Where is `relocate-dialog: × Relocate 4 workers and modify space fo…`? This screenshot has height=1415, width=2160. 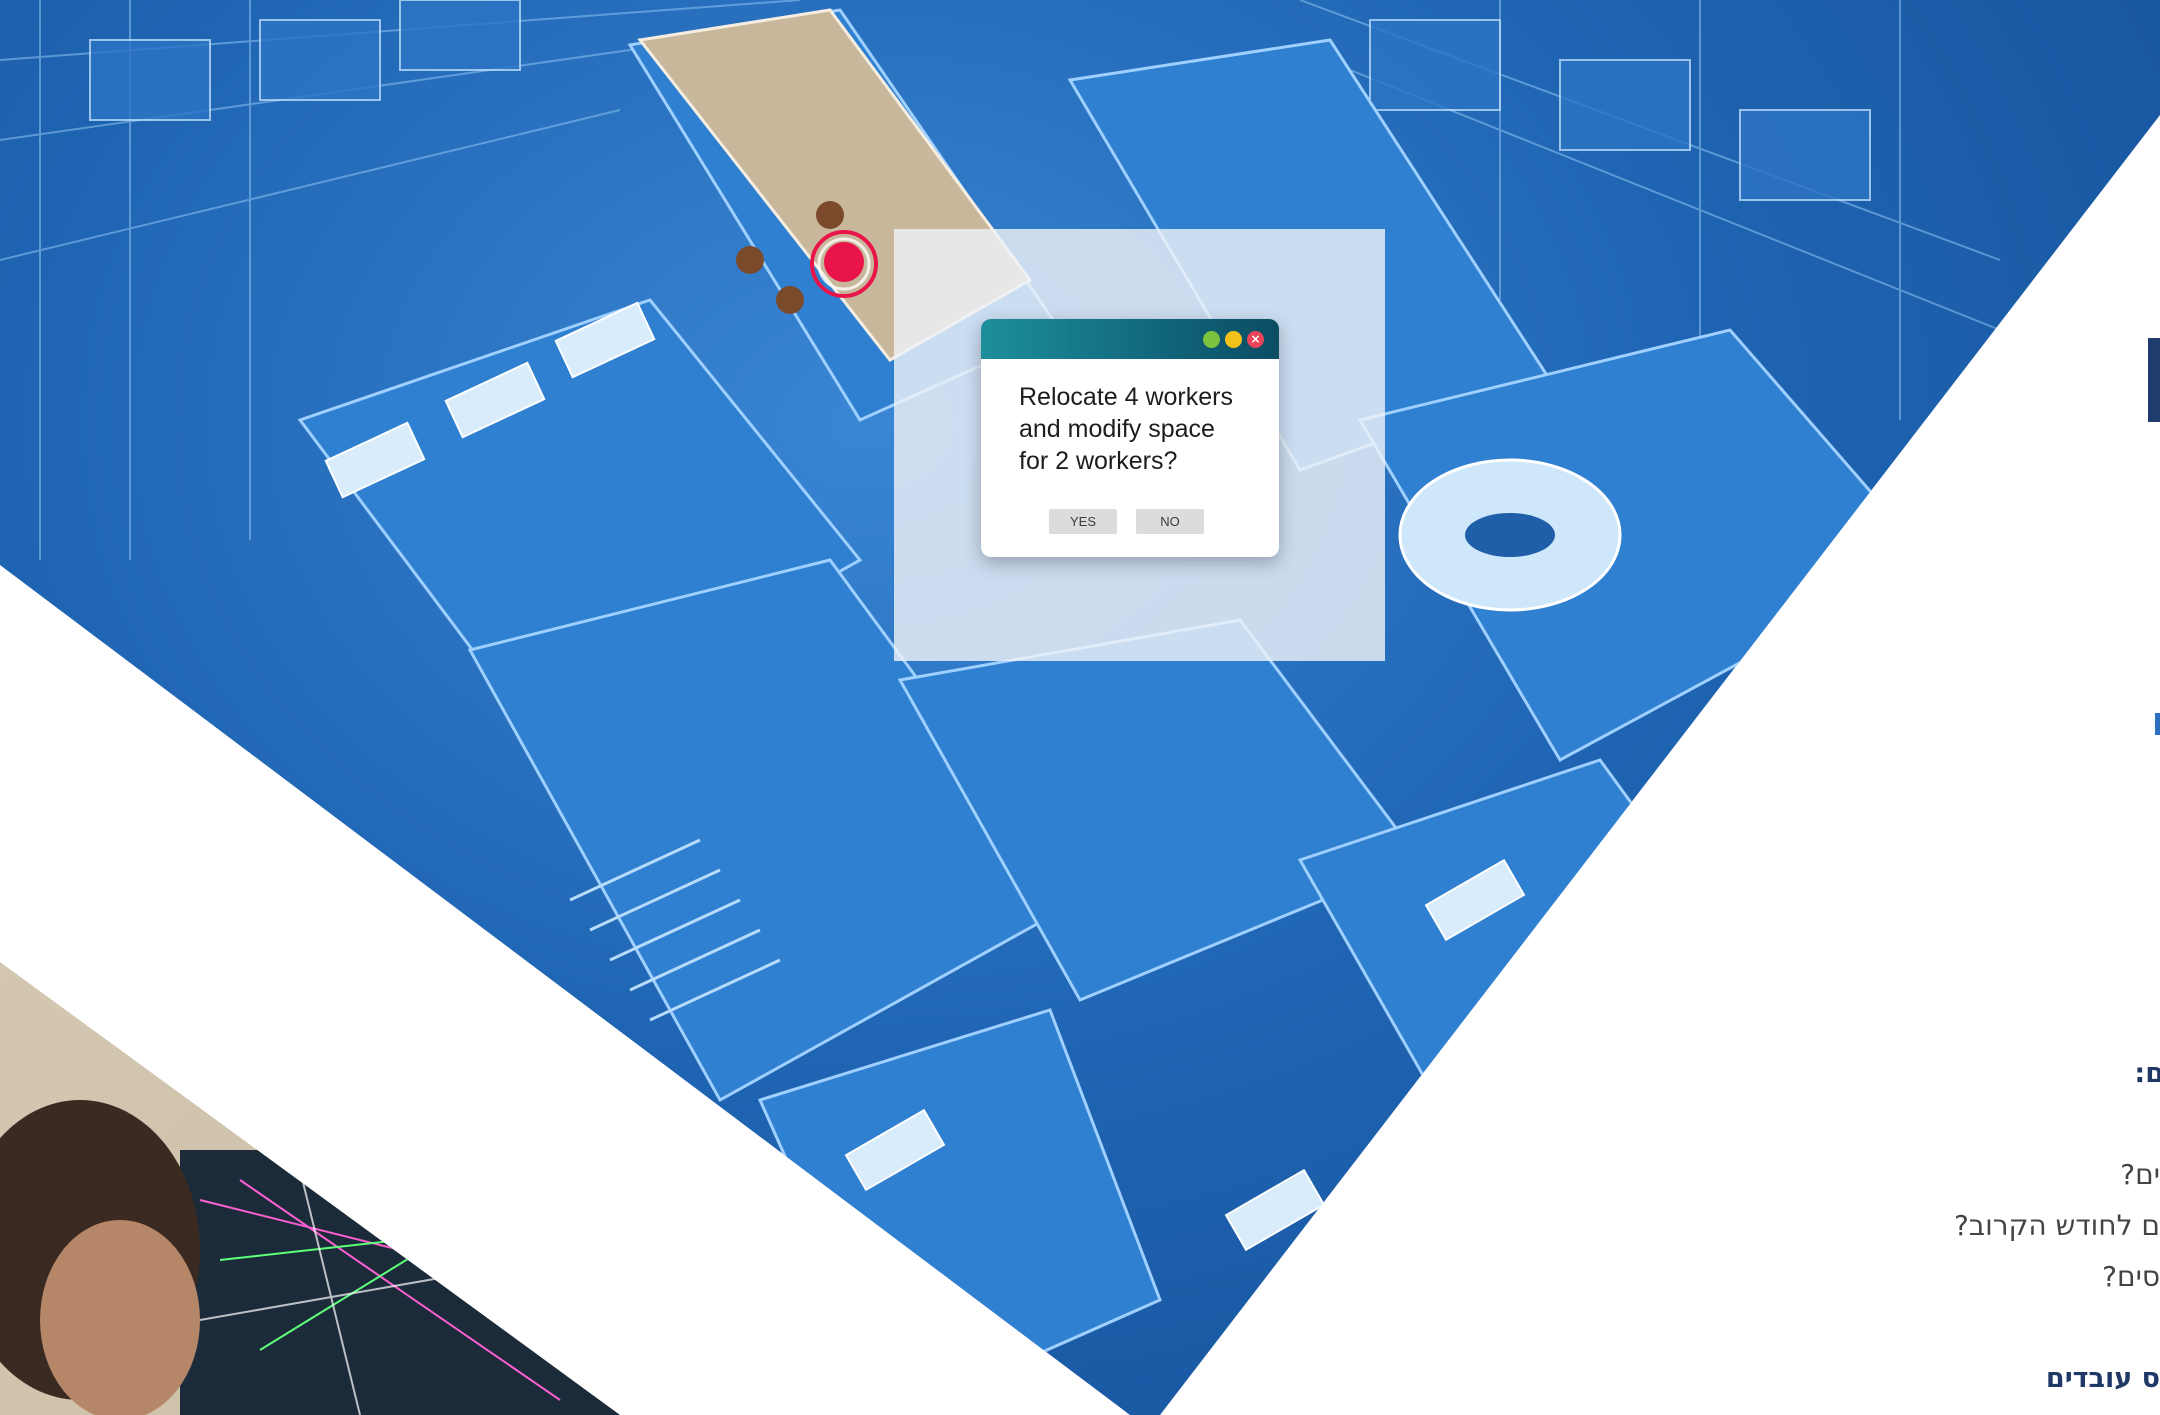
relocate-dialog: × Relocate 4 workers and modify space fo… is located at coordinates (1130, 438).